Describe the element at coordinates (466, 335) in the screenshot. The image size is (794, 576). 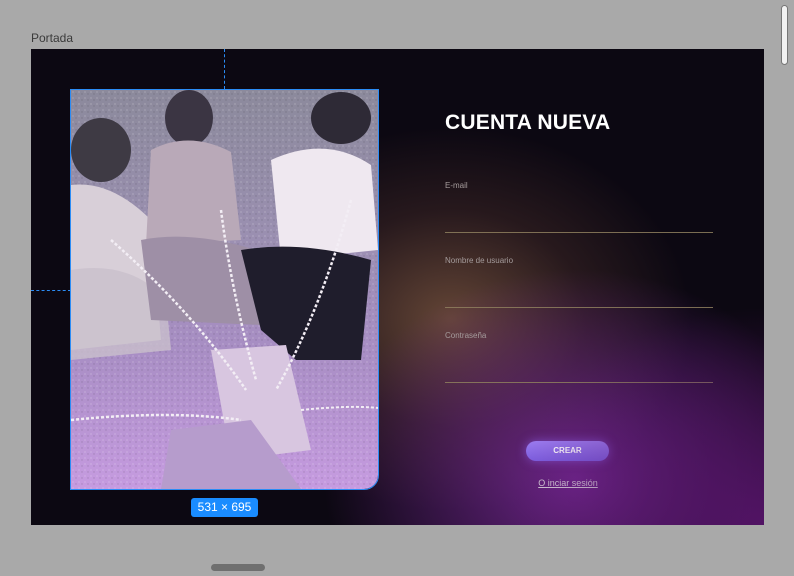
I see `password-label: Contraseña` at that location.